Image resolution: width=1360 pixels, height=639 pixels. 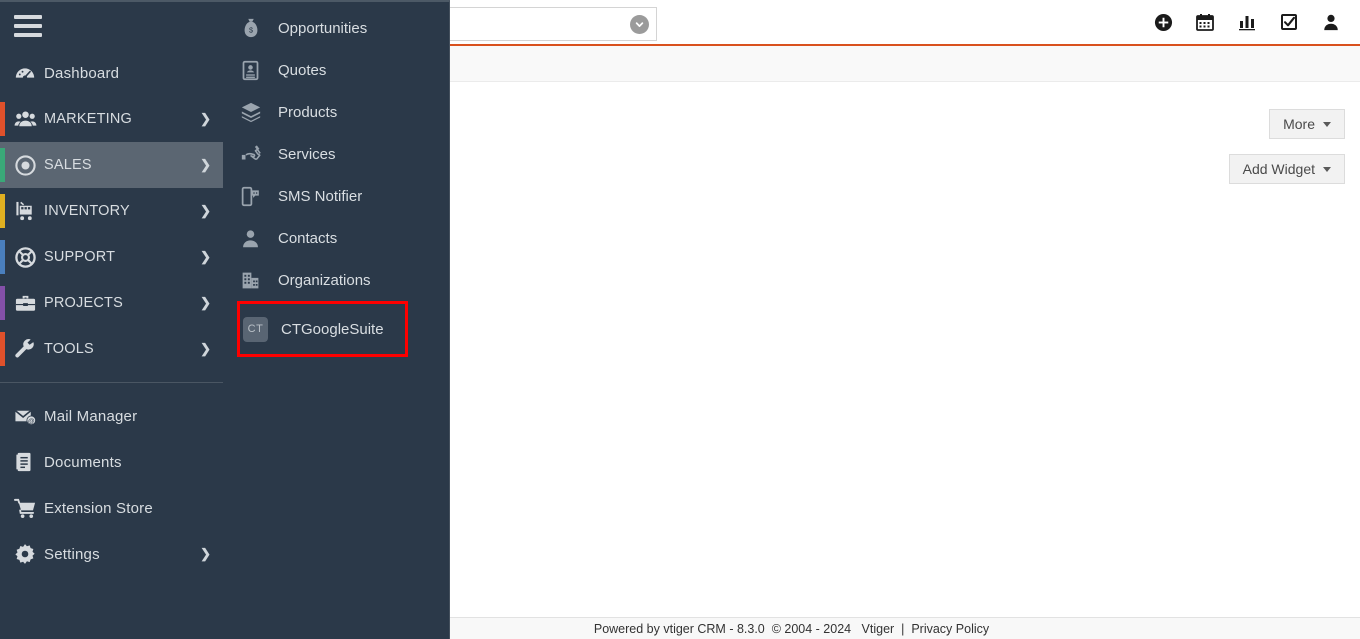 I want to click on add-widget-button: Add Widget, so click(x=1286, y=169).